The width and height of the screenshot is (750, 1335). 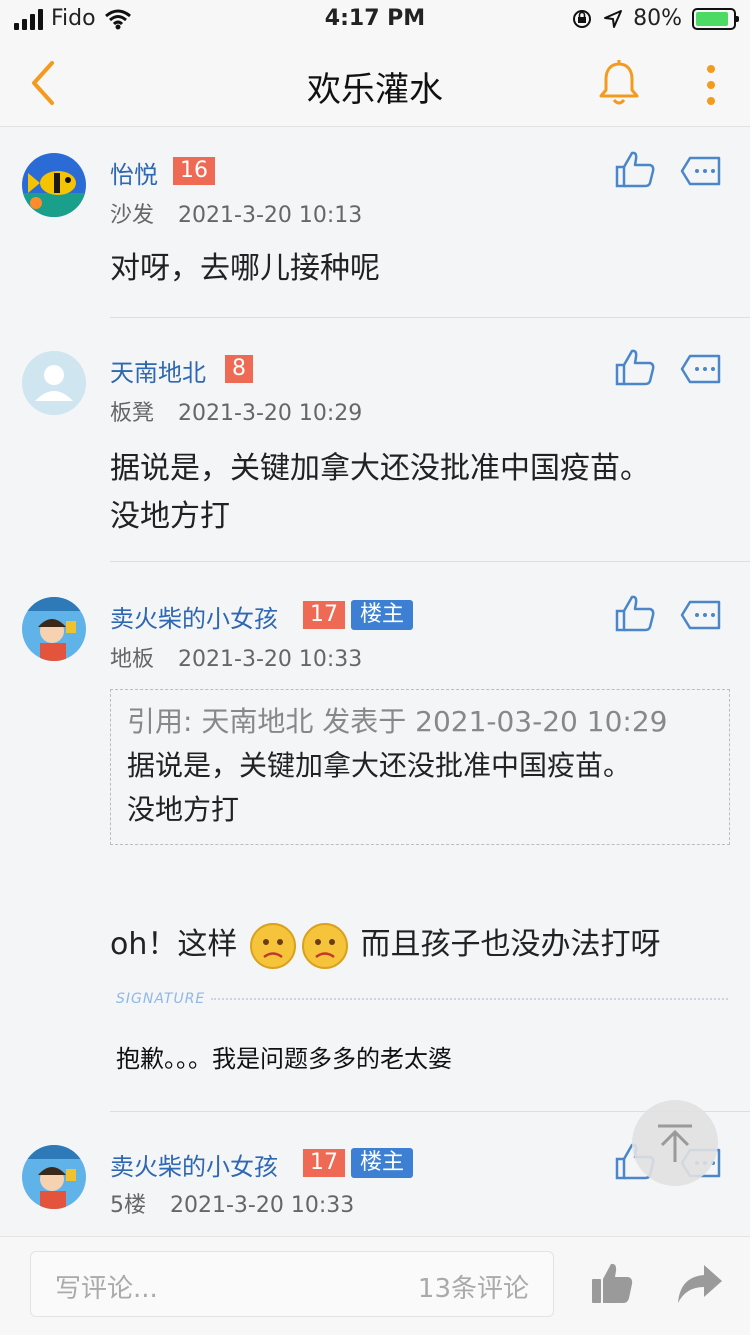 What do you see at coordinates (473, 1286) in the screenshot?
I see `comment-count: 13条评论` at bounding box center [473, 1286].